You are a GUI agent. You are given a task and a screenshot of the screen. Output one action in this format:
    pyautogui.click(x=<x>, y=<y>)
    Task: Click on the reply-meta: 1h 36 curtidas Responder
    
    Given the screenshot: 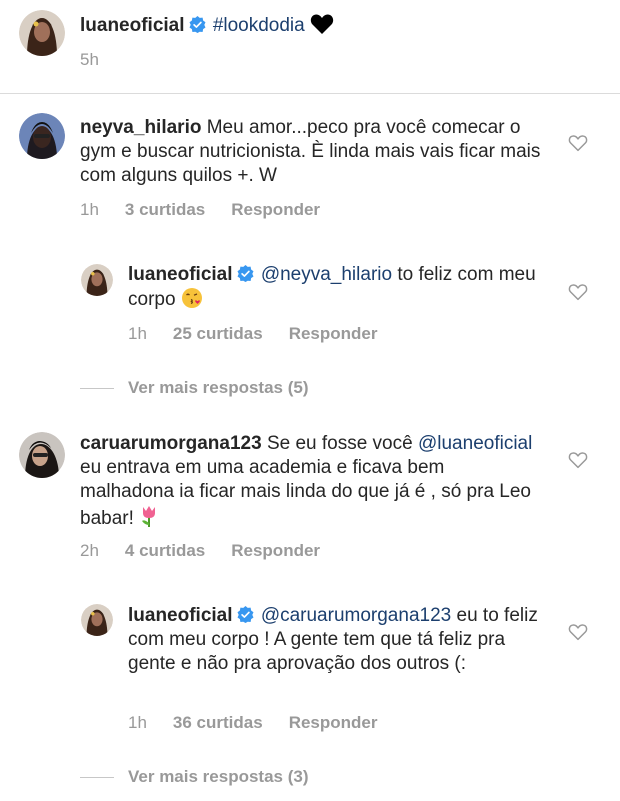 What is the action you would take?
    pyautogui.click(x=252, y=723)
    